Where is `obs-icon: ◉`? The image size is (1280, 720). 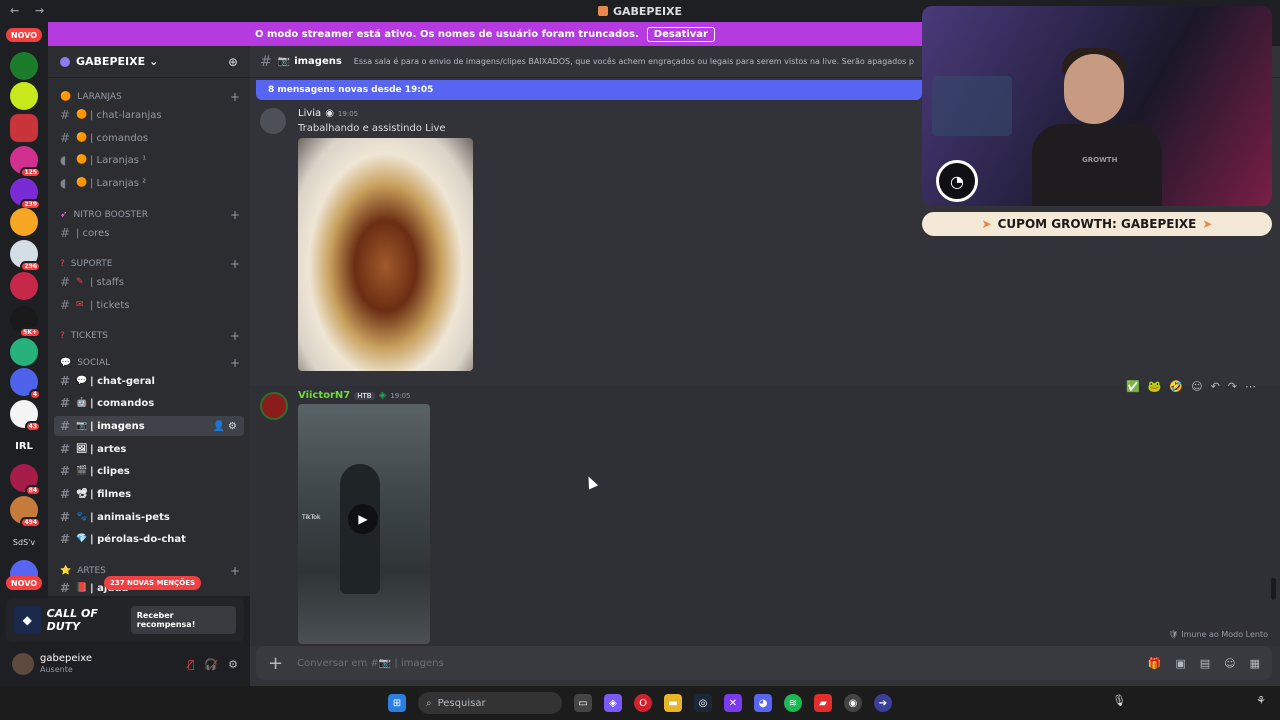 obs-icon: ◉ is located at coordinates (853, 703).